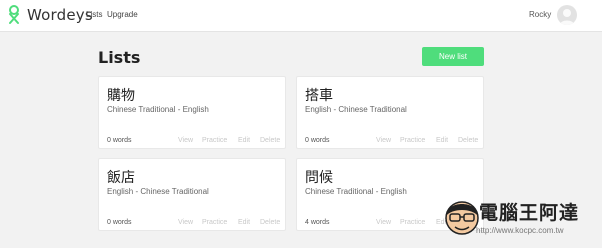  Describe the element at coordinates (121, 95) in the screenshot. I see `list-title: 購物` at that location.